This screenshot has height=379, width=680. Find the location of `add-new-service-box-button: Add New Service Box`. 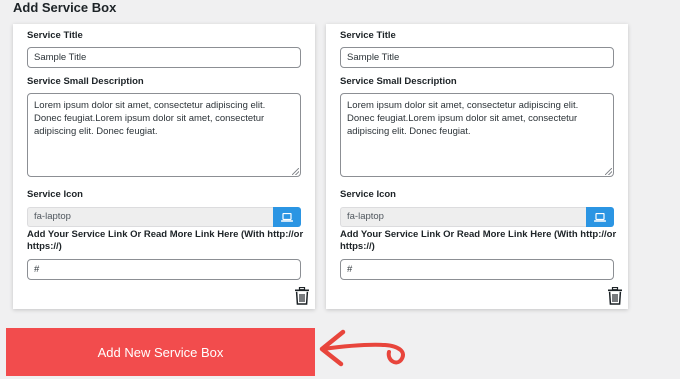

add-new-service-box-button: Add New Service Box is located at coordinates (160, 352).